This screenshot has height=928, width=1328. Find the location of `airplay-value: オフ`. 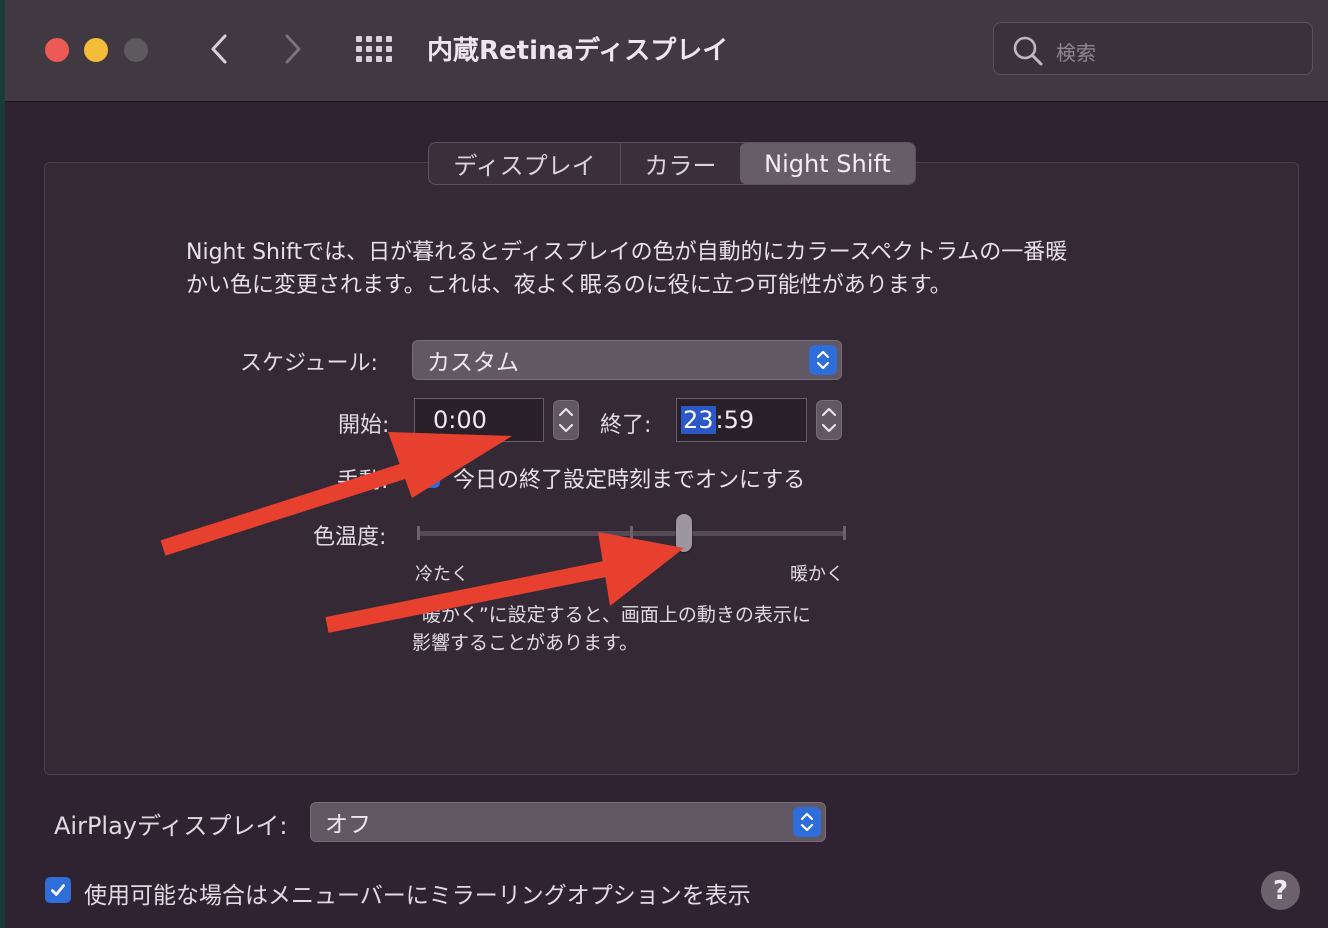

airplay-value: オフ is located at coordinates (348, 825).